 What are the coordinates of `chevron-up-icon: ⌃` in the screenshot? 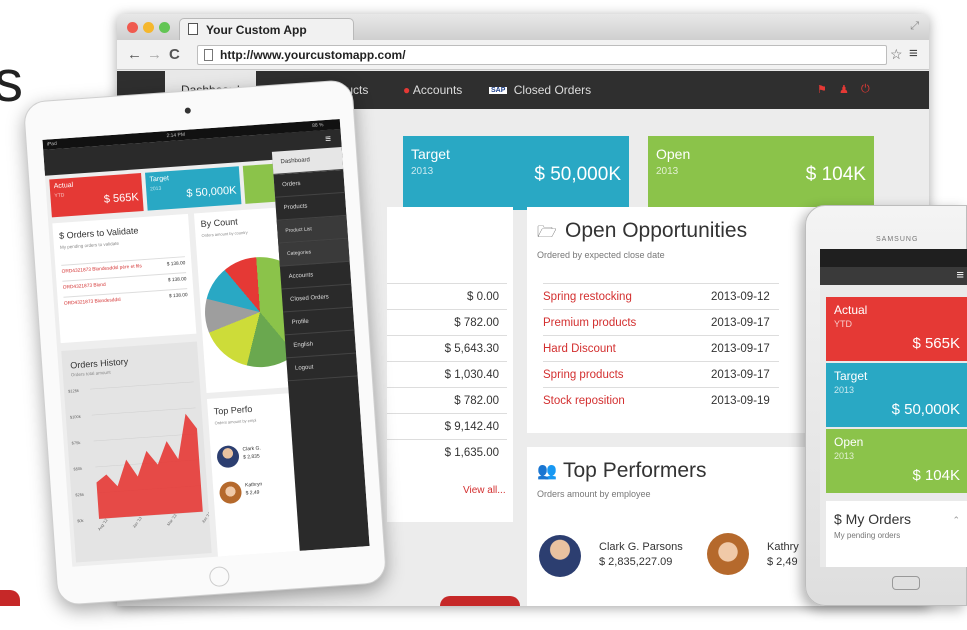 It's located at (956, 520).